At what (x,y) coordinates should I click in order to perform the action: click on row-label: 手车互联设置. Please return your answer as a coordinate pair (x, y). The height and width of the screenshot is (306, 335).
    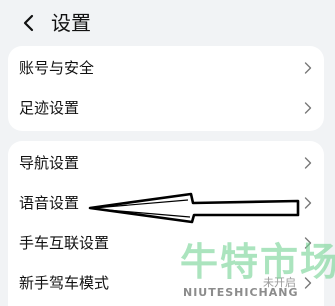
    Looking at the image, I should click on (64, 243).